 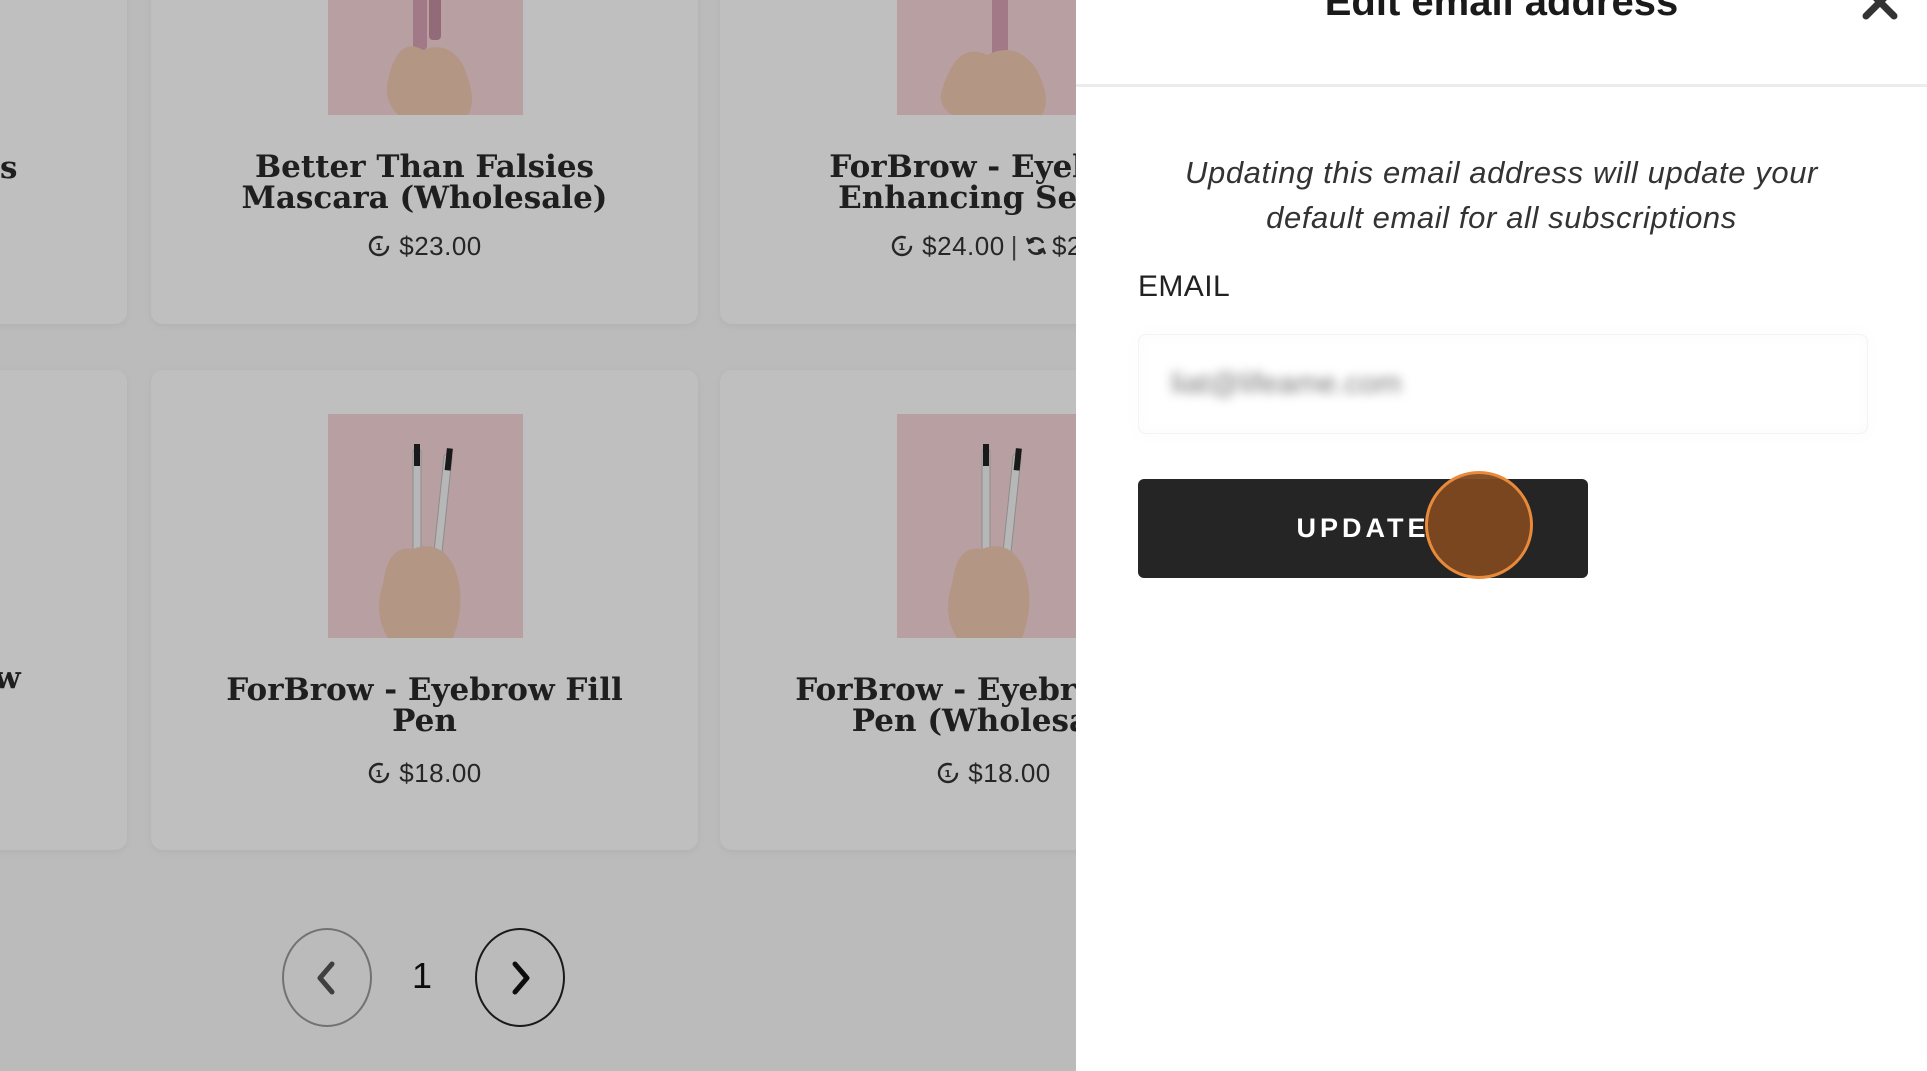 What do you see at coordinates (1880, 10) in the screenshot?
I see `close-icon` at bounding box center [1880, 10].